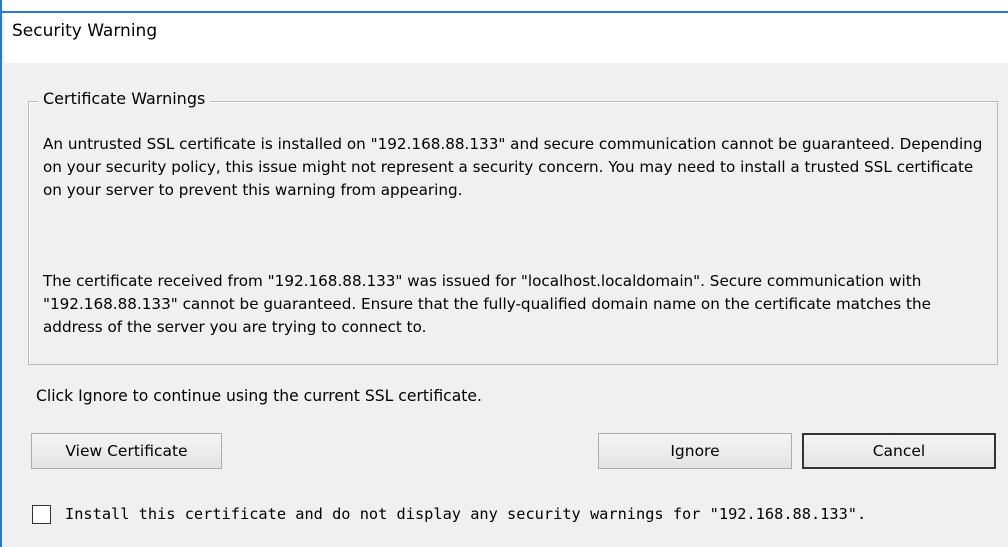 The height and width of the screenshot is (547, 1008). Describe the element at coordinates (41, 514) in the screenshot. I see `install-certificate-checkbox` at that location.